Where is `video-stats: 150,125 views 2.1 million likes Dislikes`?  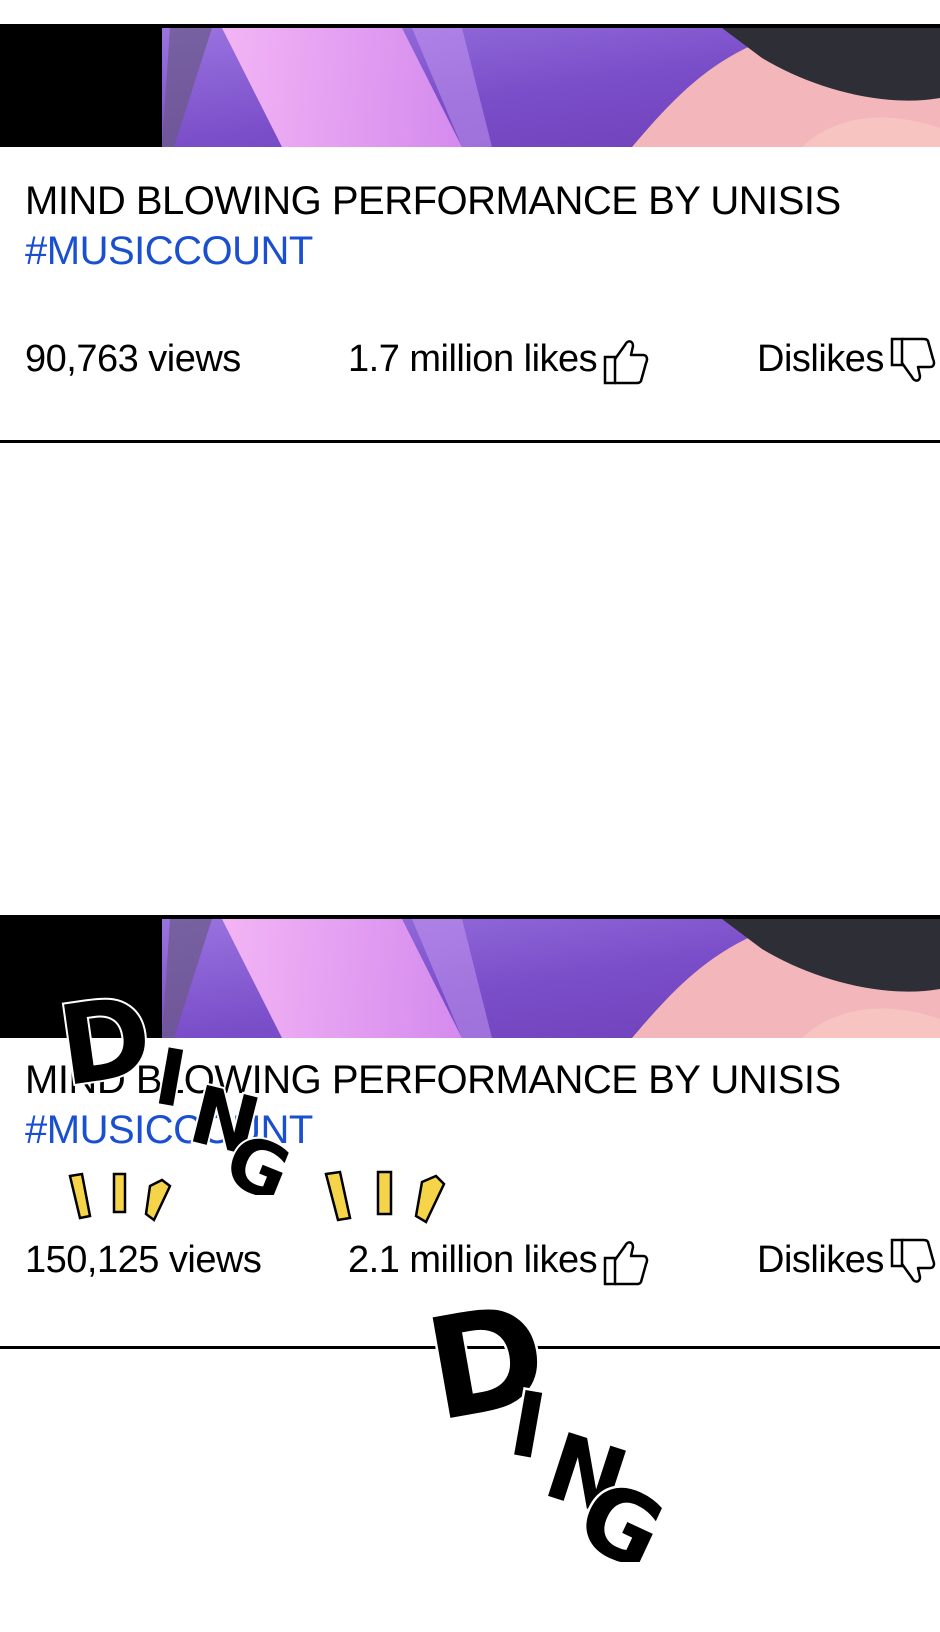 video-stats: 150,125 views 2.1 million likes Dislikes is located at coordinates (470, 1260).